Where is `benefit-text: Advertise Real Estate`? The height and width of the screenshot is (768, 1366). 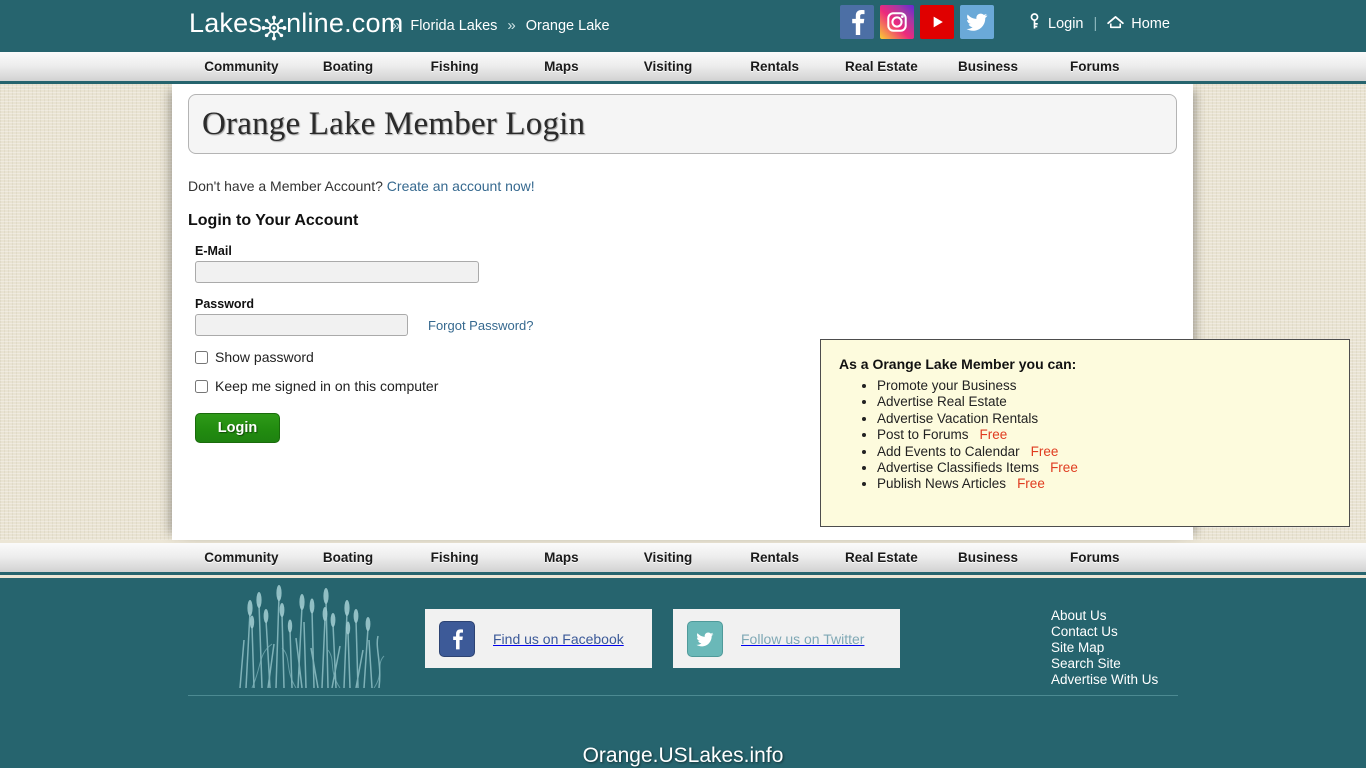 benefit-text: Advertise Real Estate is located at coordinates (942, 402).